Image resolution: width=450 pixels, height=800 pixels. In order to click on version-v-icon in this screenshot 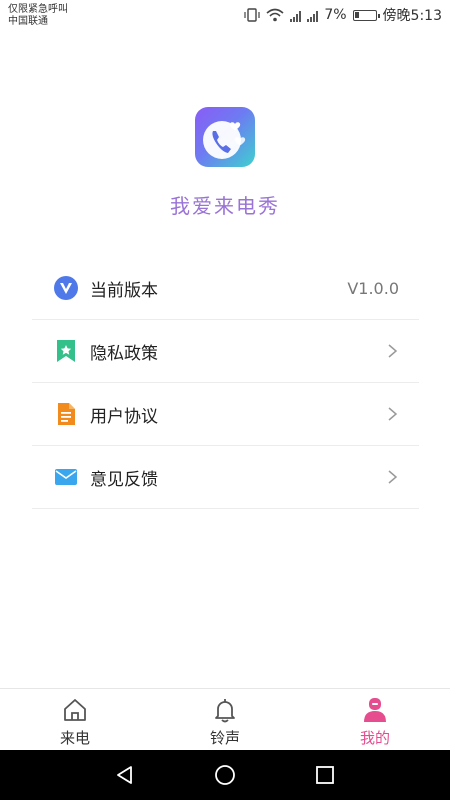, I will do `click(66, 288)`.